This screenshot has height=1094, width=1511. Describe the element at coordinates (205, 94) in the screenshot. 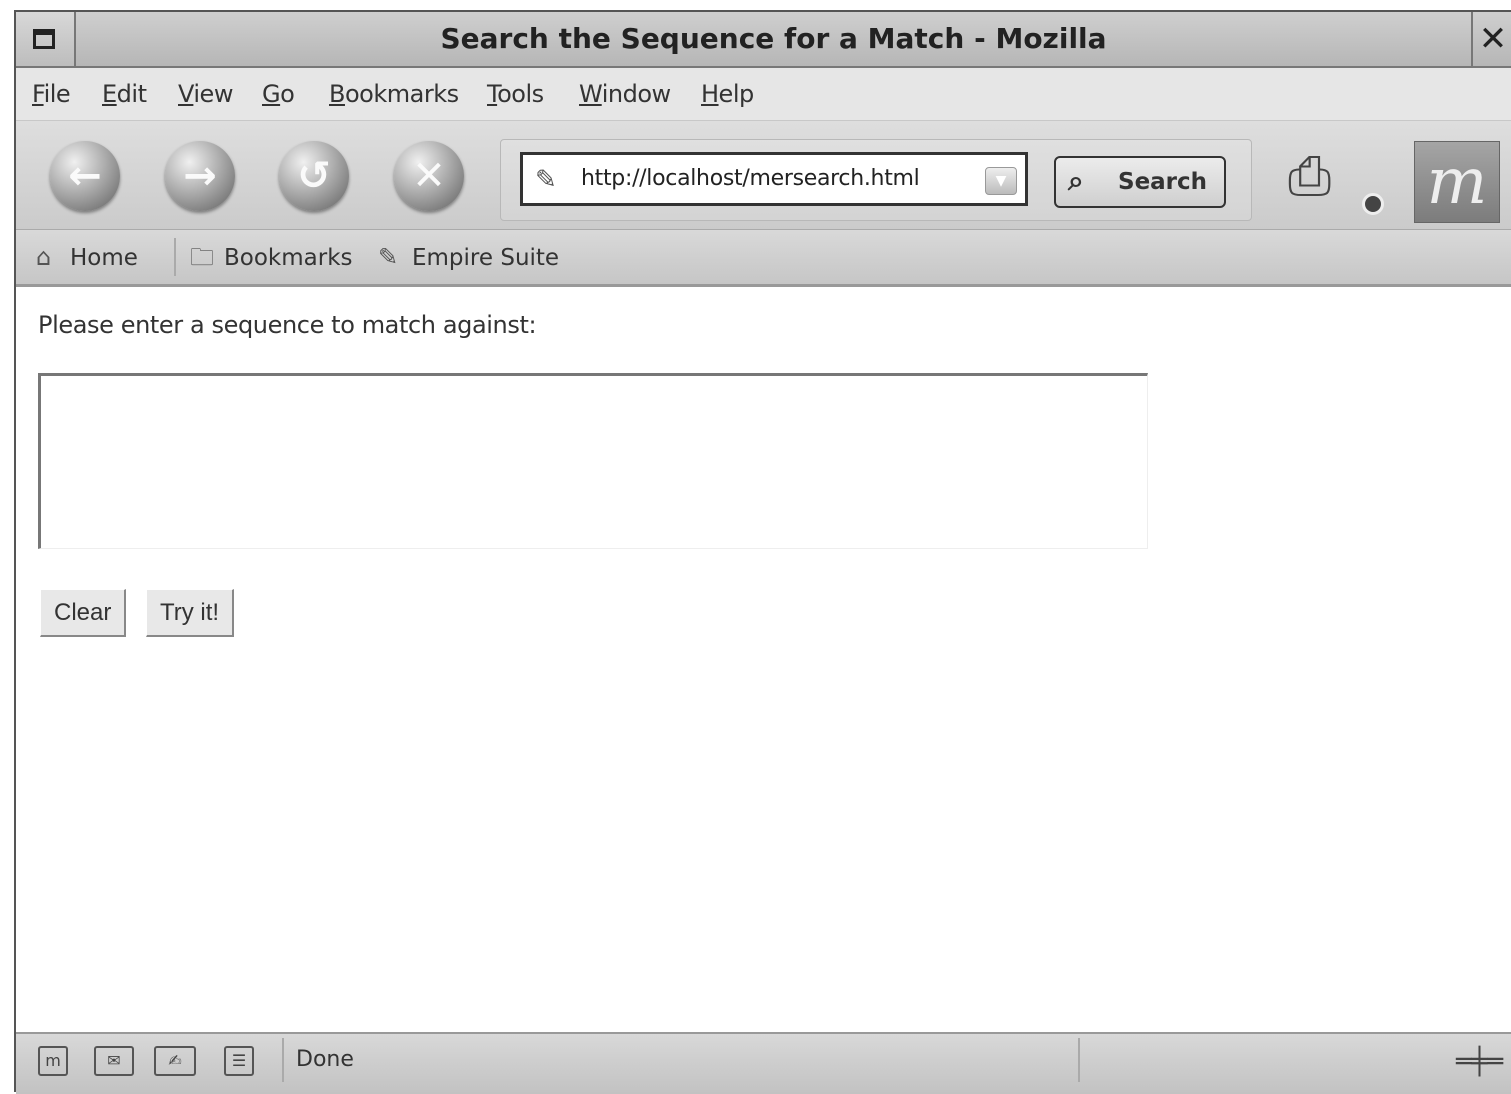

I see `menu-view: View` at that location.